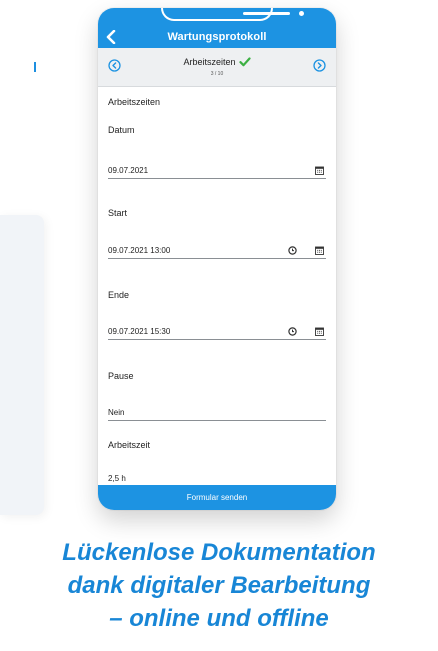 Image resolution: width=438 pixels, height=651 pixels. I want to click on datum-value: 09.07.2021, so click(128, 170).